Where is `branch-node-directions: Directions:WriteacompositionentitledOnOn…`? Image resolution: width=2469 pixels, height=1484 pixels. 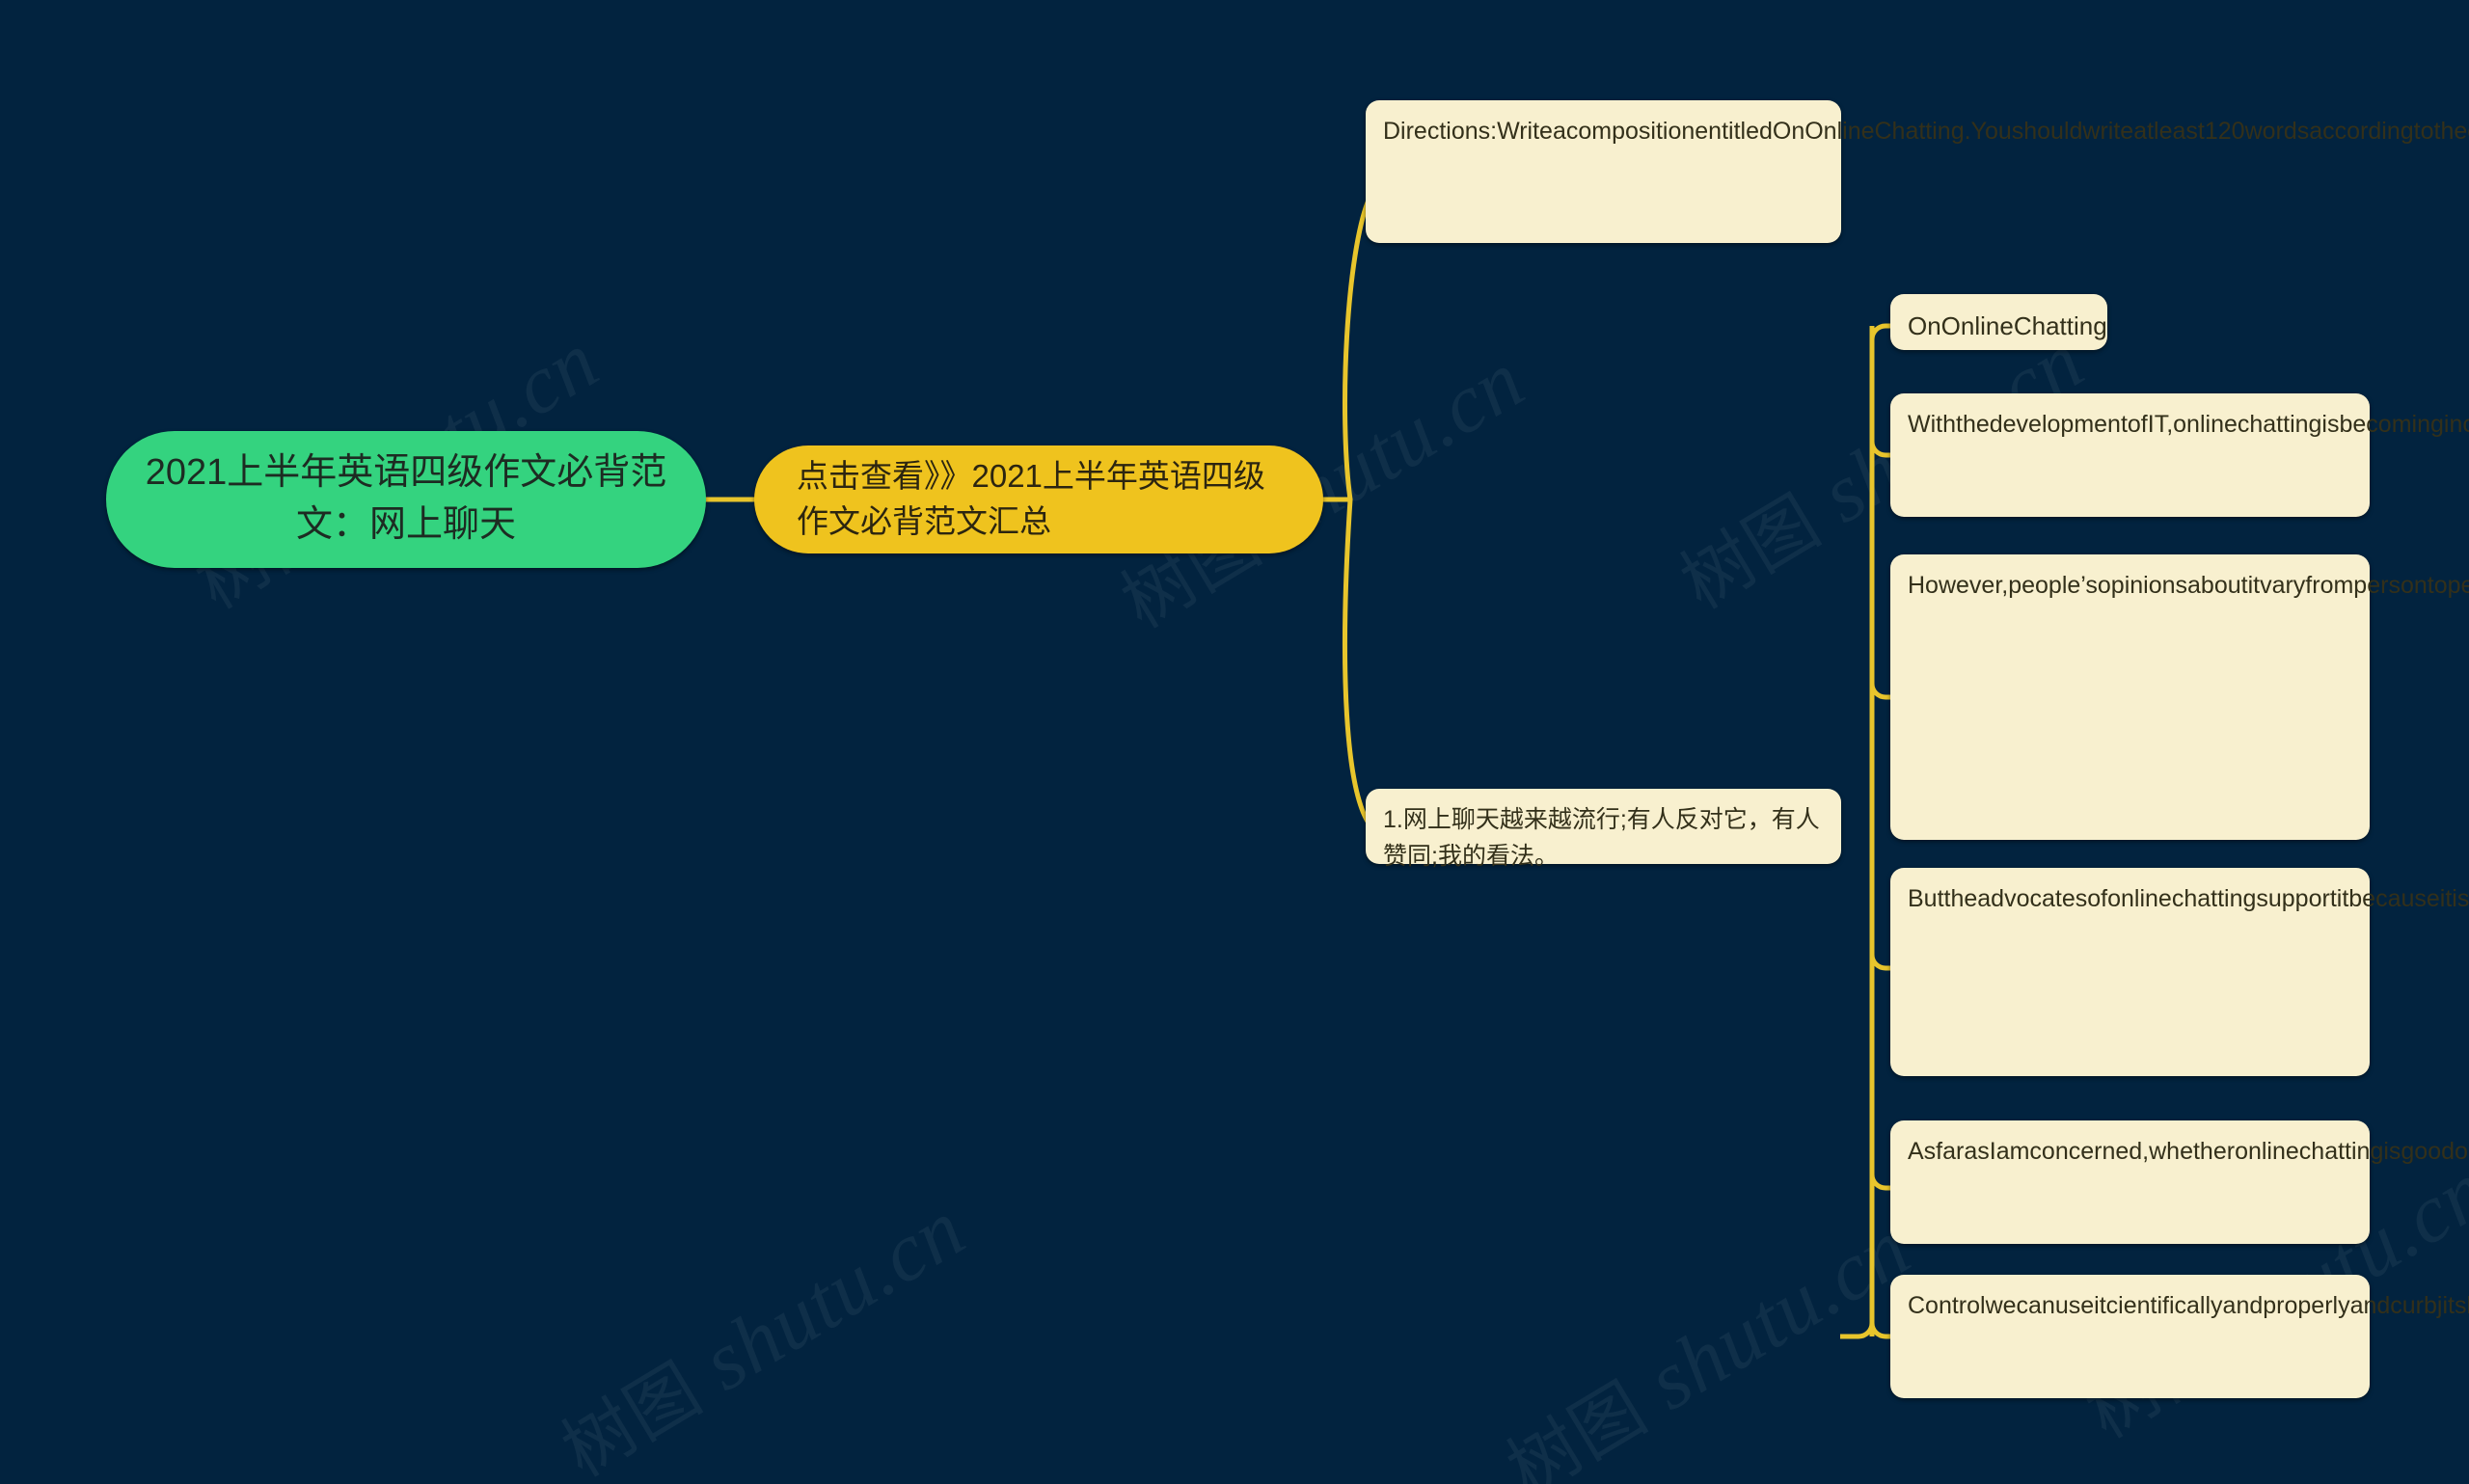 branch-node-directions: Directions:WriteacompositionentitledOnOn… is located at coordinates (1917, 171).